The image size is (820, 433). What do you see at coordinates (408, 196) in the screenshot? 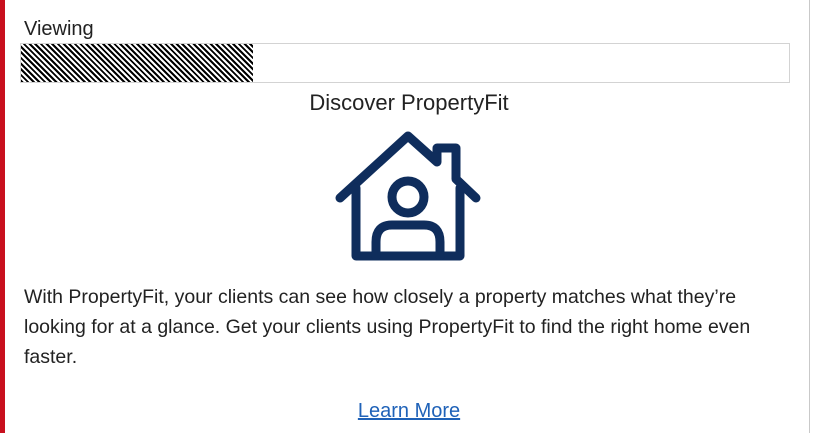
I see `house-with-person-icon` at bounding box center [408, 196].